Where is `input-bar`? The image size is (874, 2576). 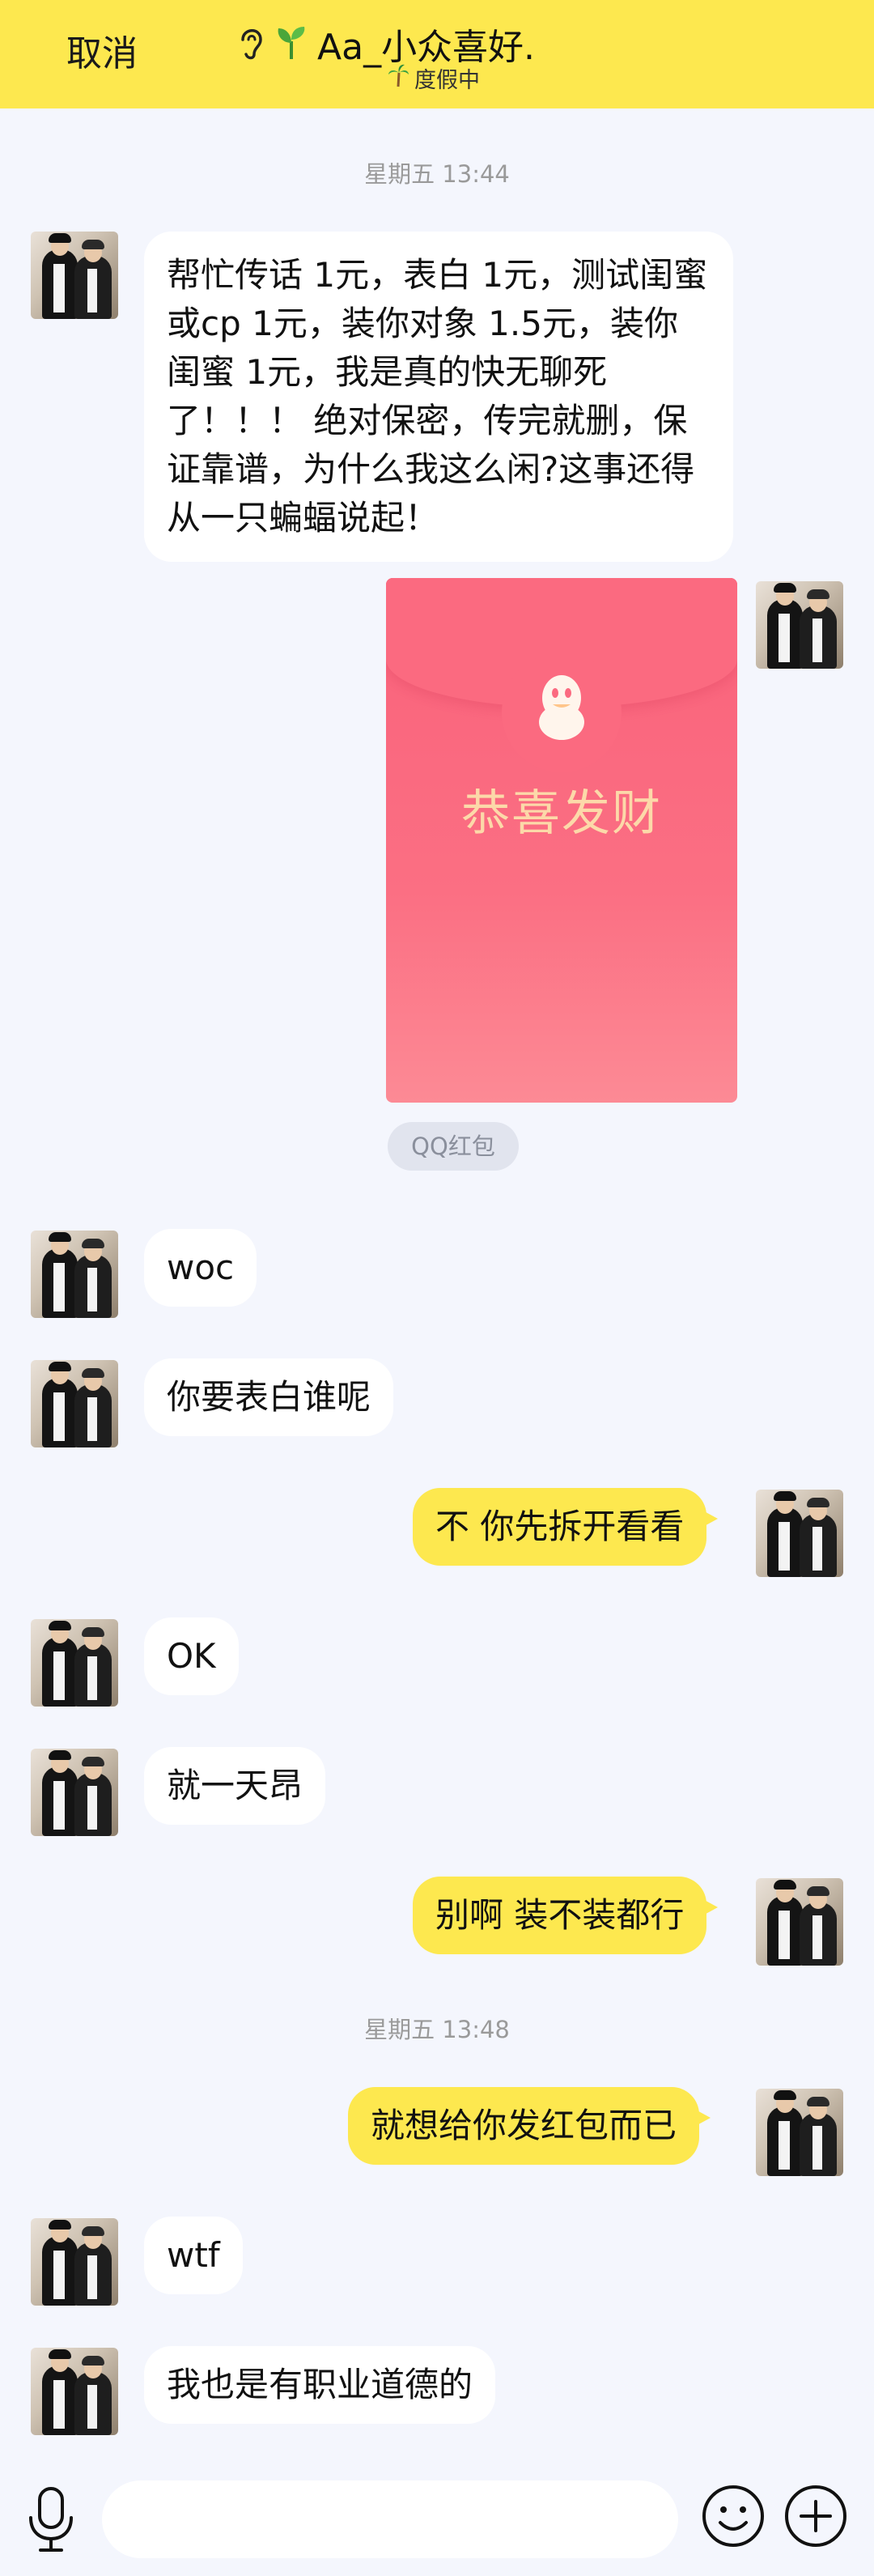 input-bar is located at coordinates (437, 2519).